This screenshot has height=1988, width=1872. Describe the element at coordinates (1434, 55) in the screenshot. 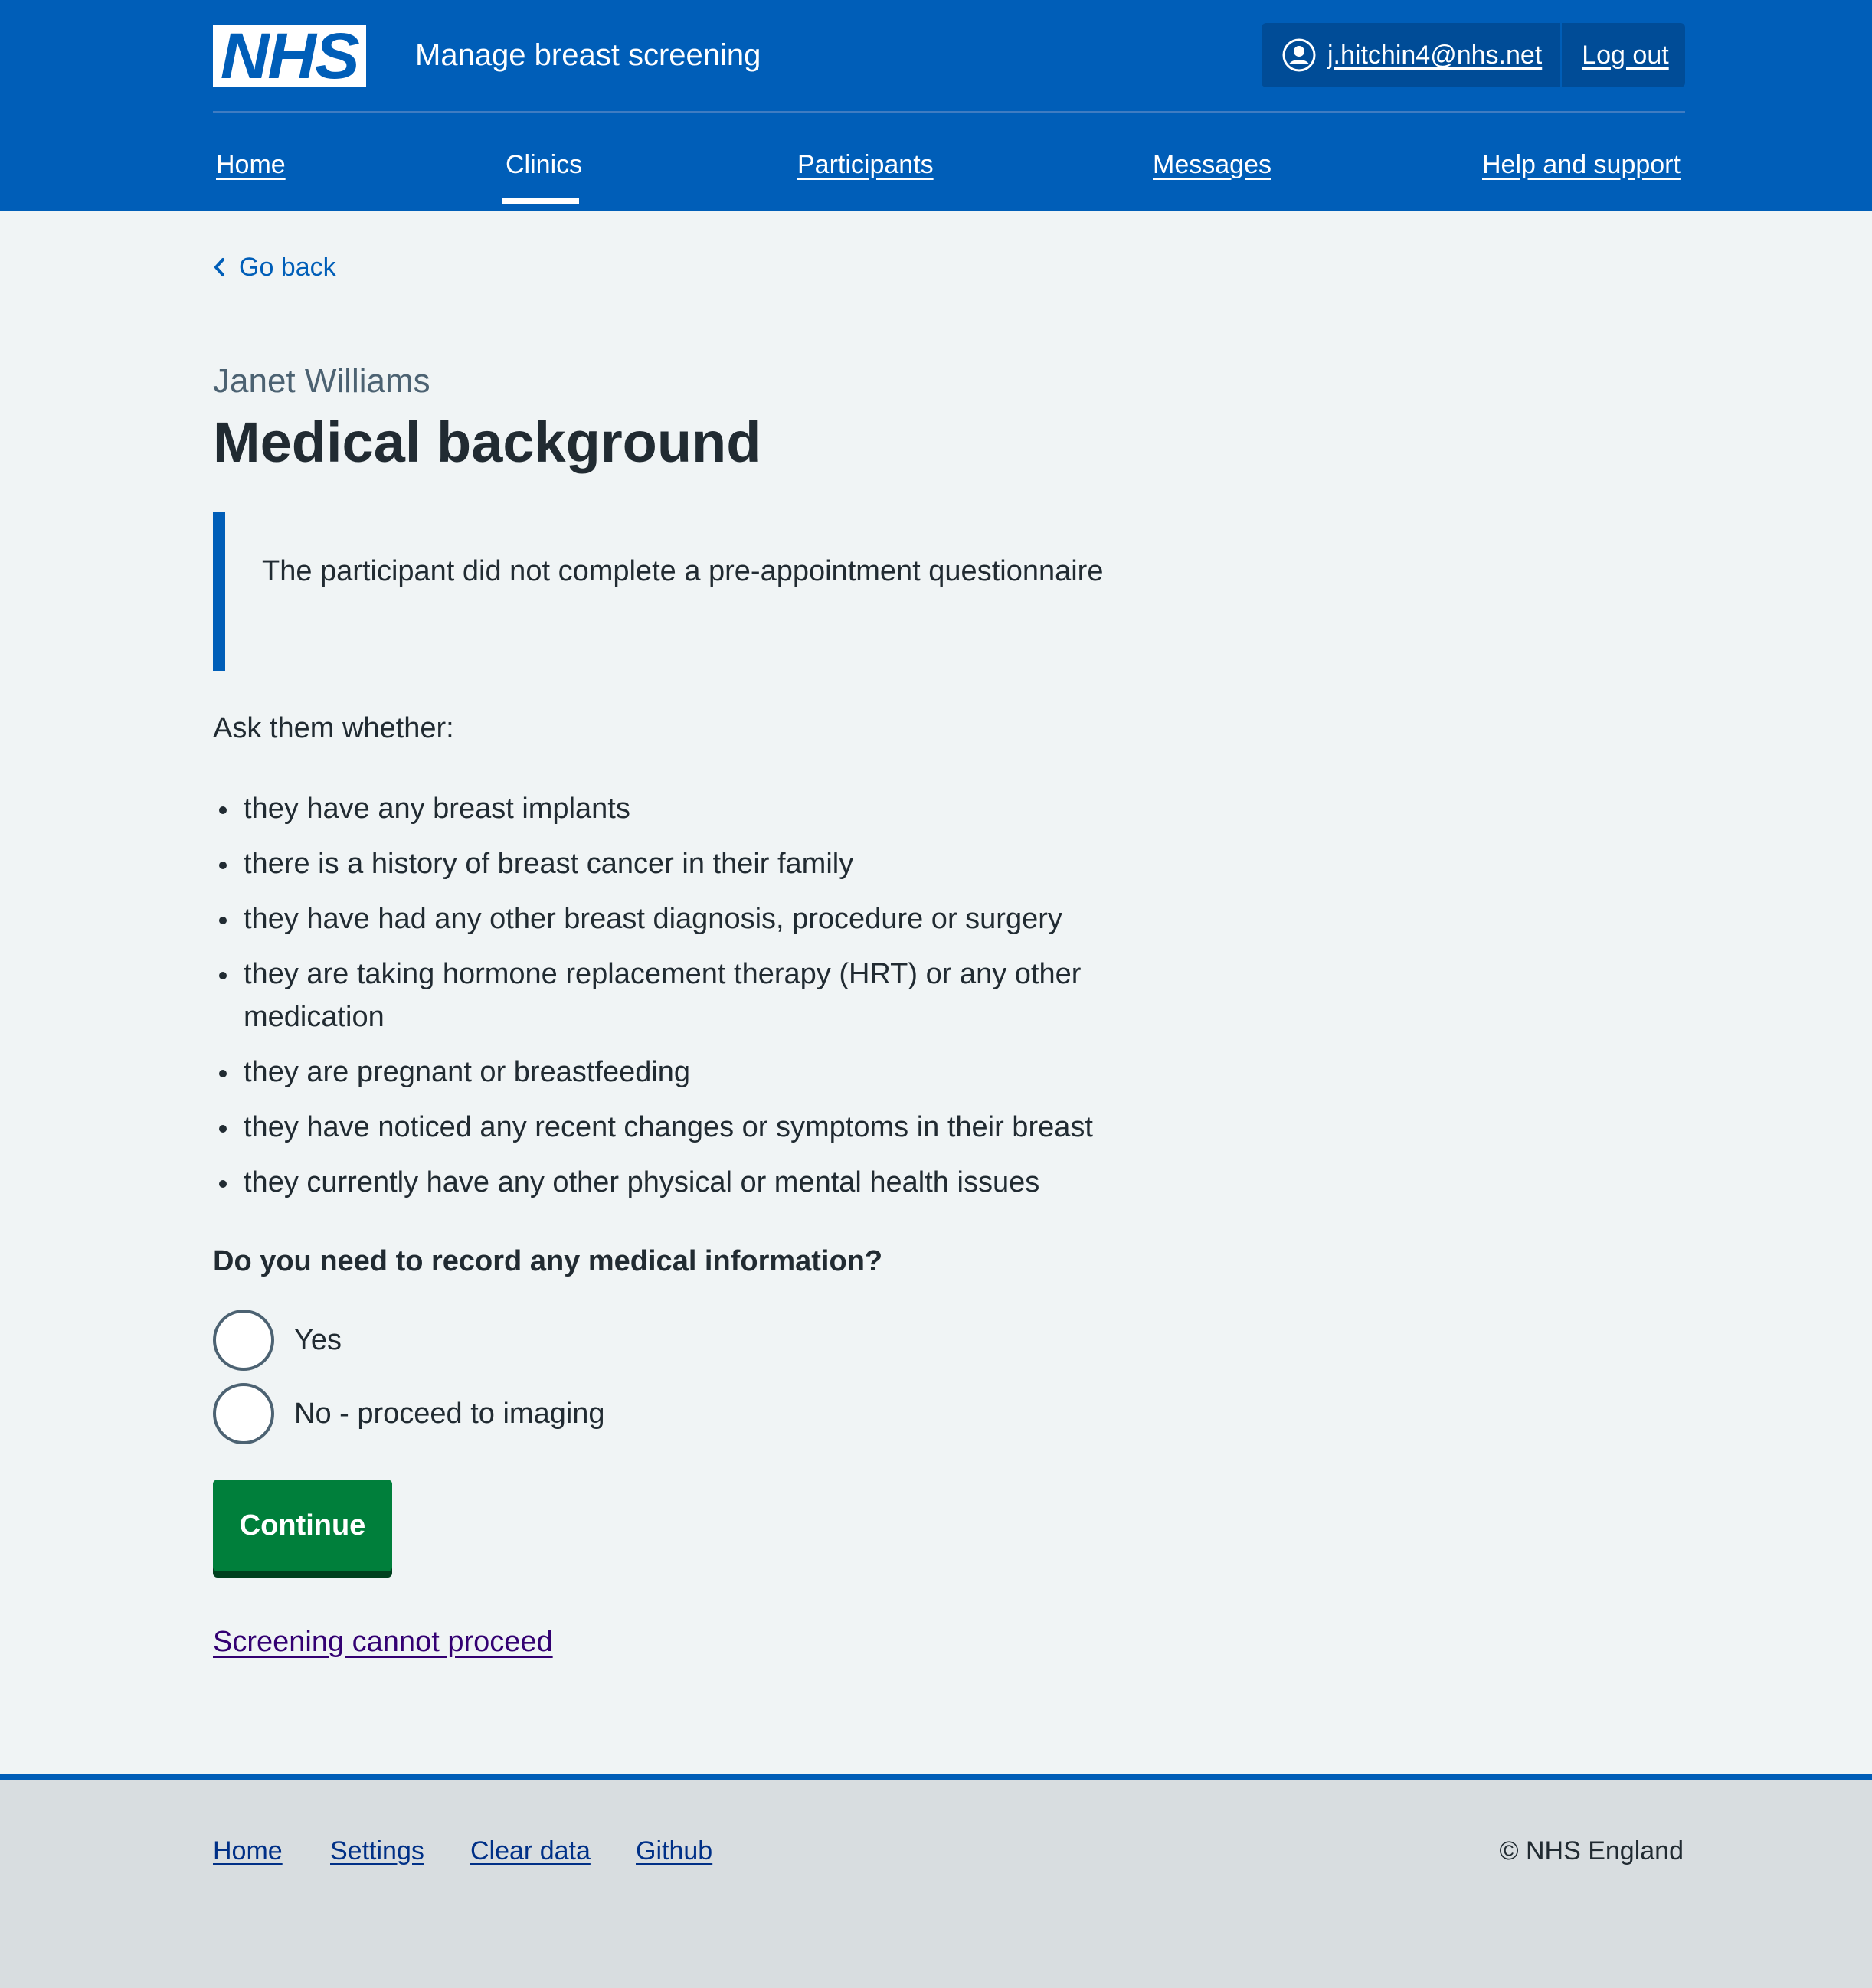

I see `account-email-link: j.hitchin4@nhs.net` at that location.